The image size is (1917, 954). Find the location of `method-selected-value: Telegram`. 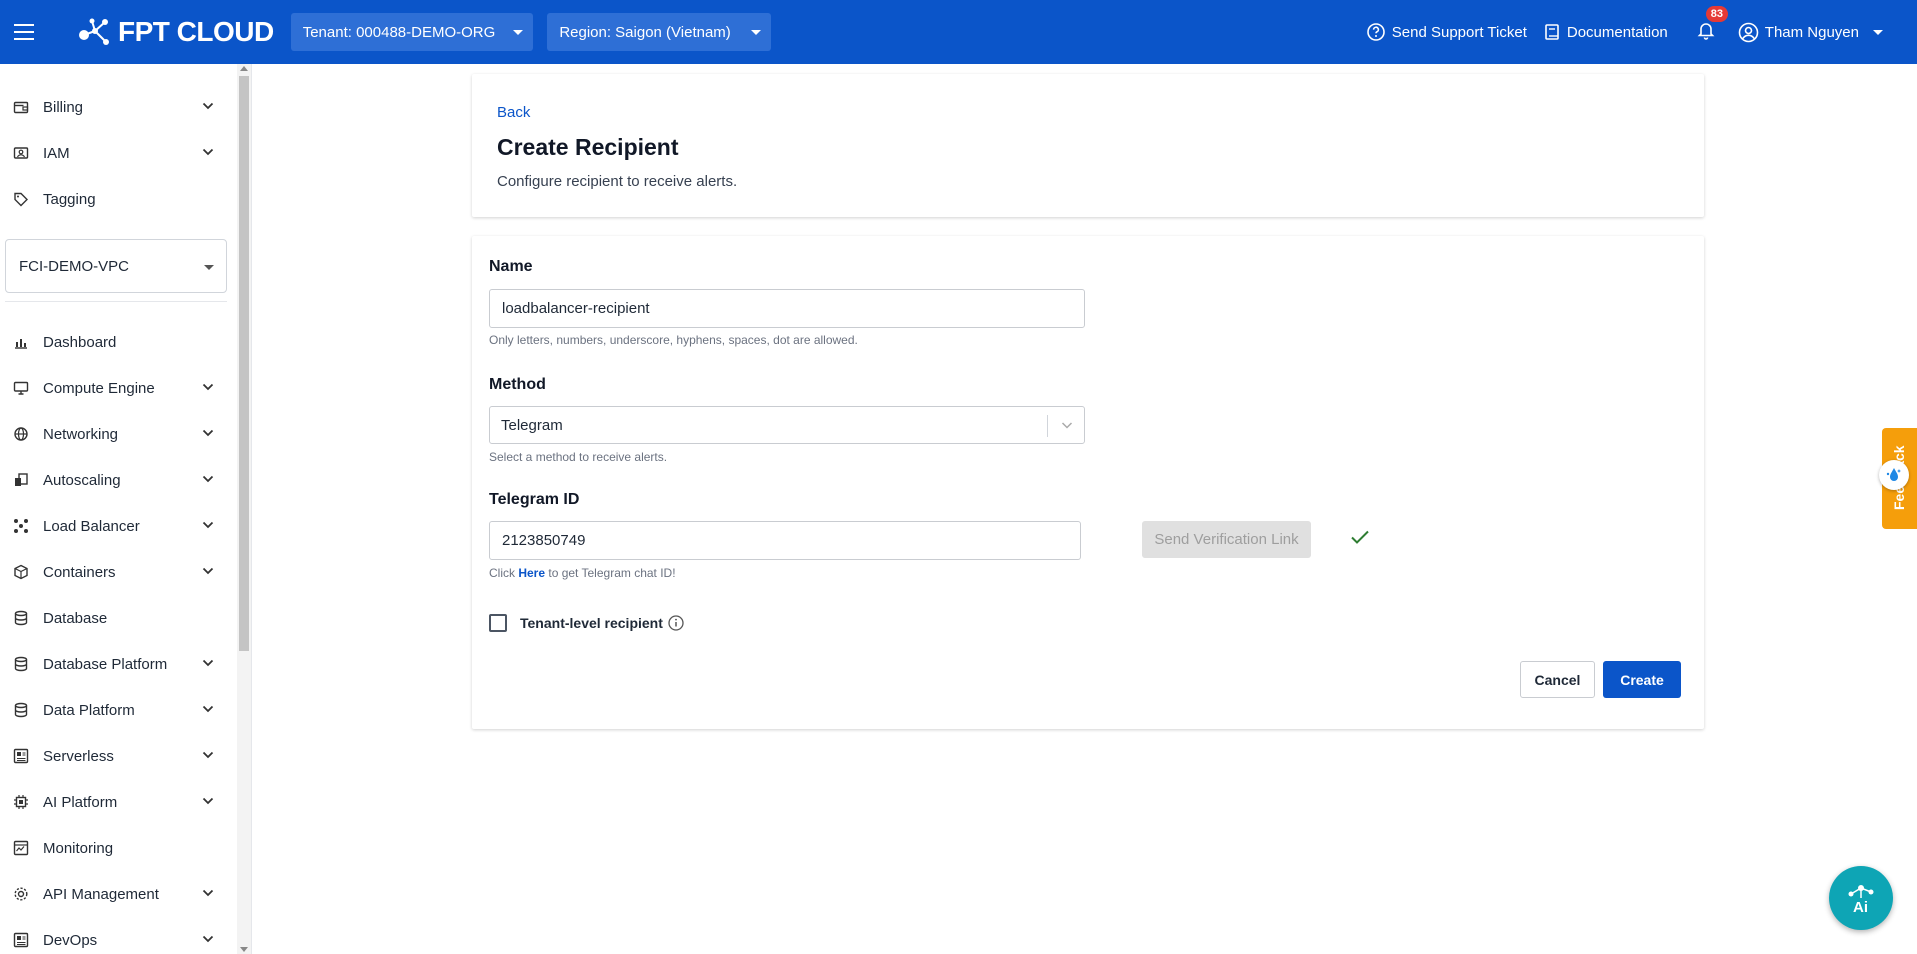

method-selected-value: Telegram is located at coordinates (532, 425).